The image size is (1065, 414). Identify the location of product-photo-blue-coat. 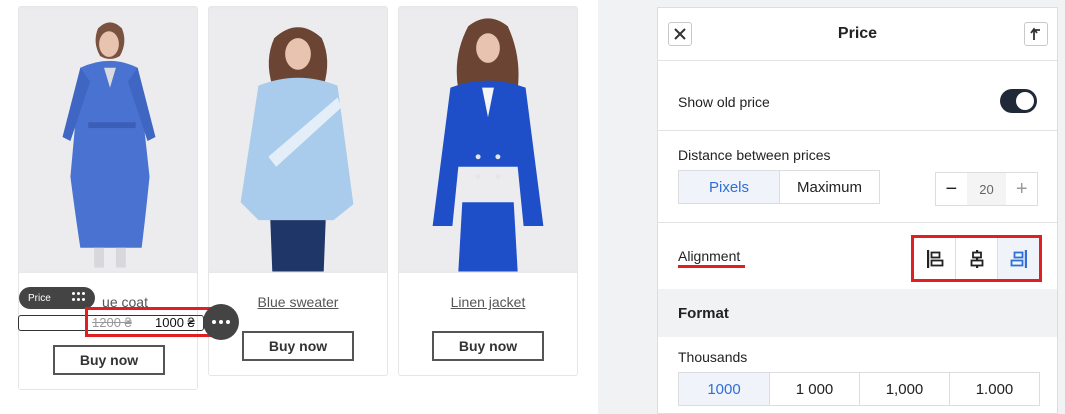
(108, 140).